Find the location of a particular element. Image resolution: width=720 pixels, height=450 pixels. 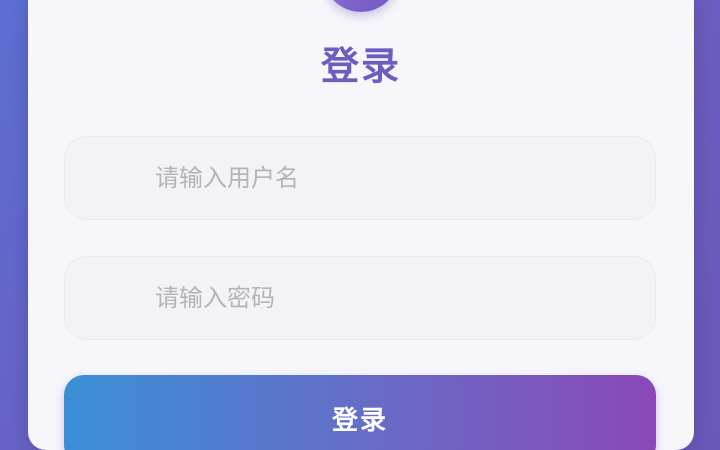

password-input is located at coordinates (395, 298).